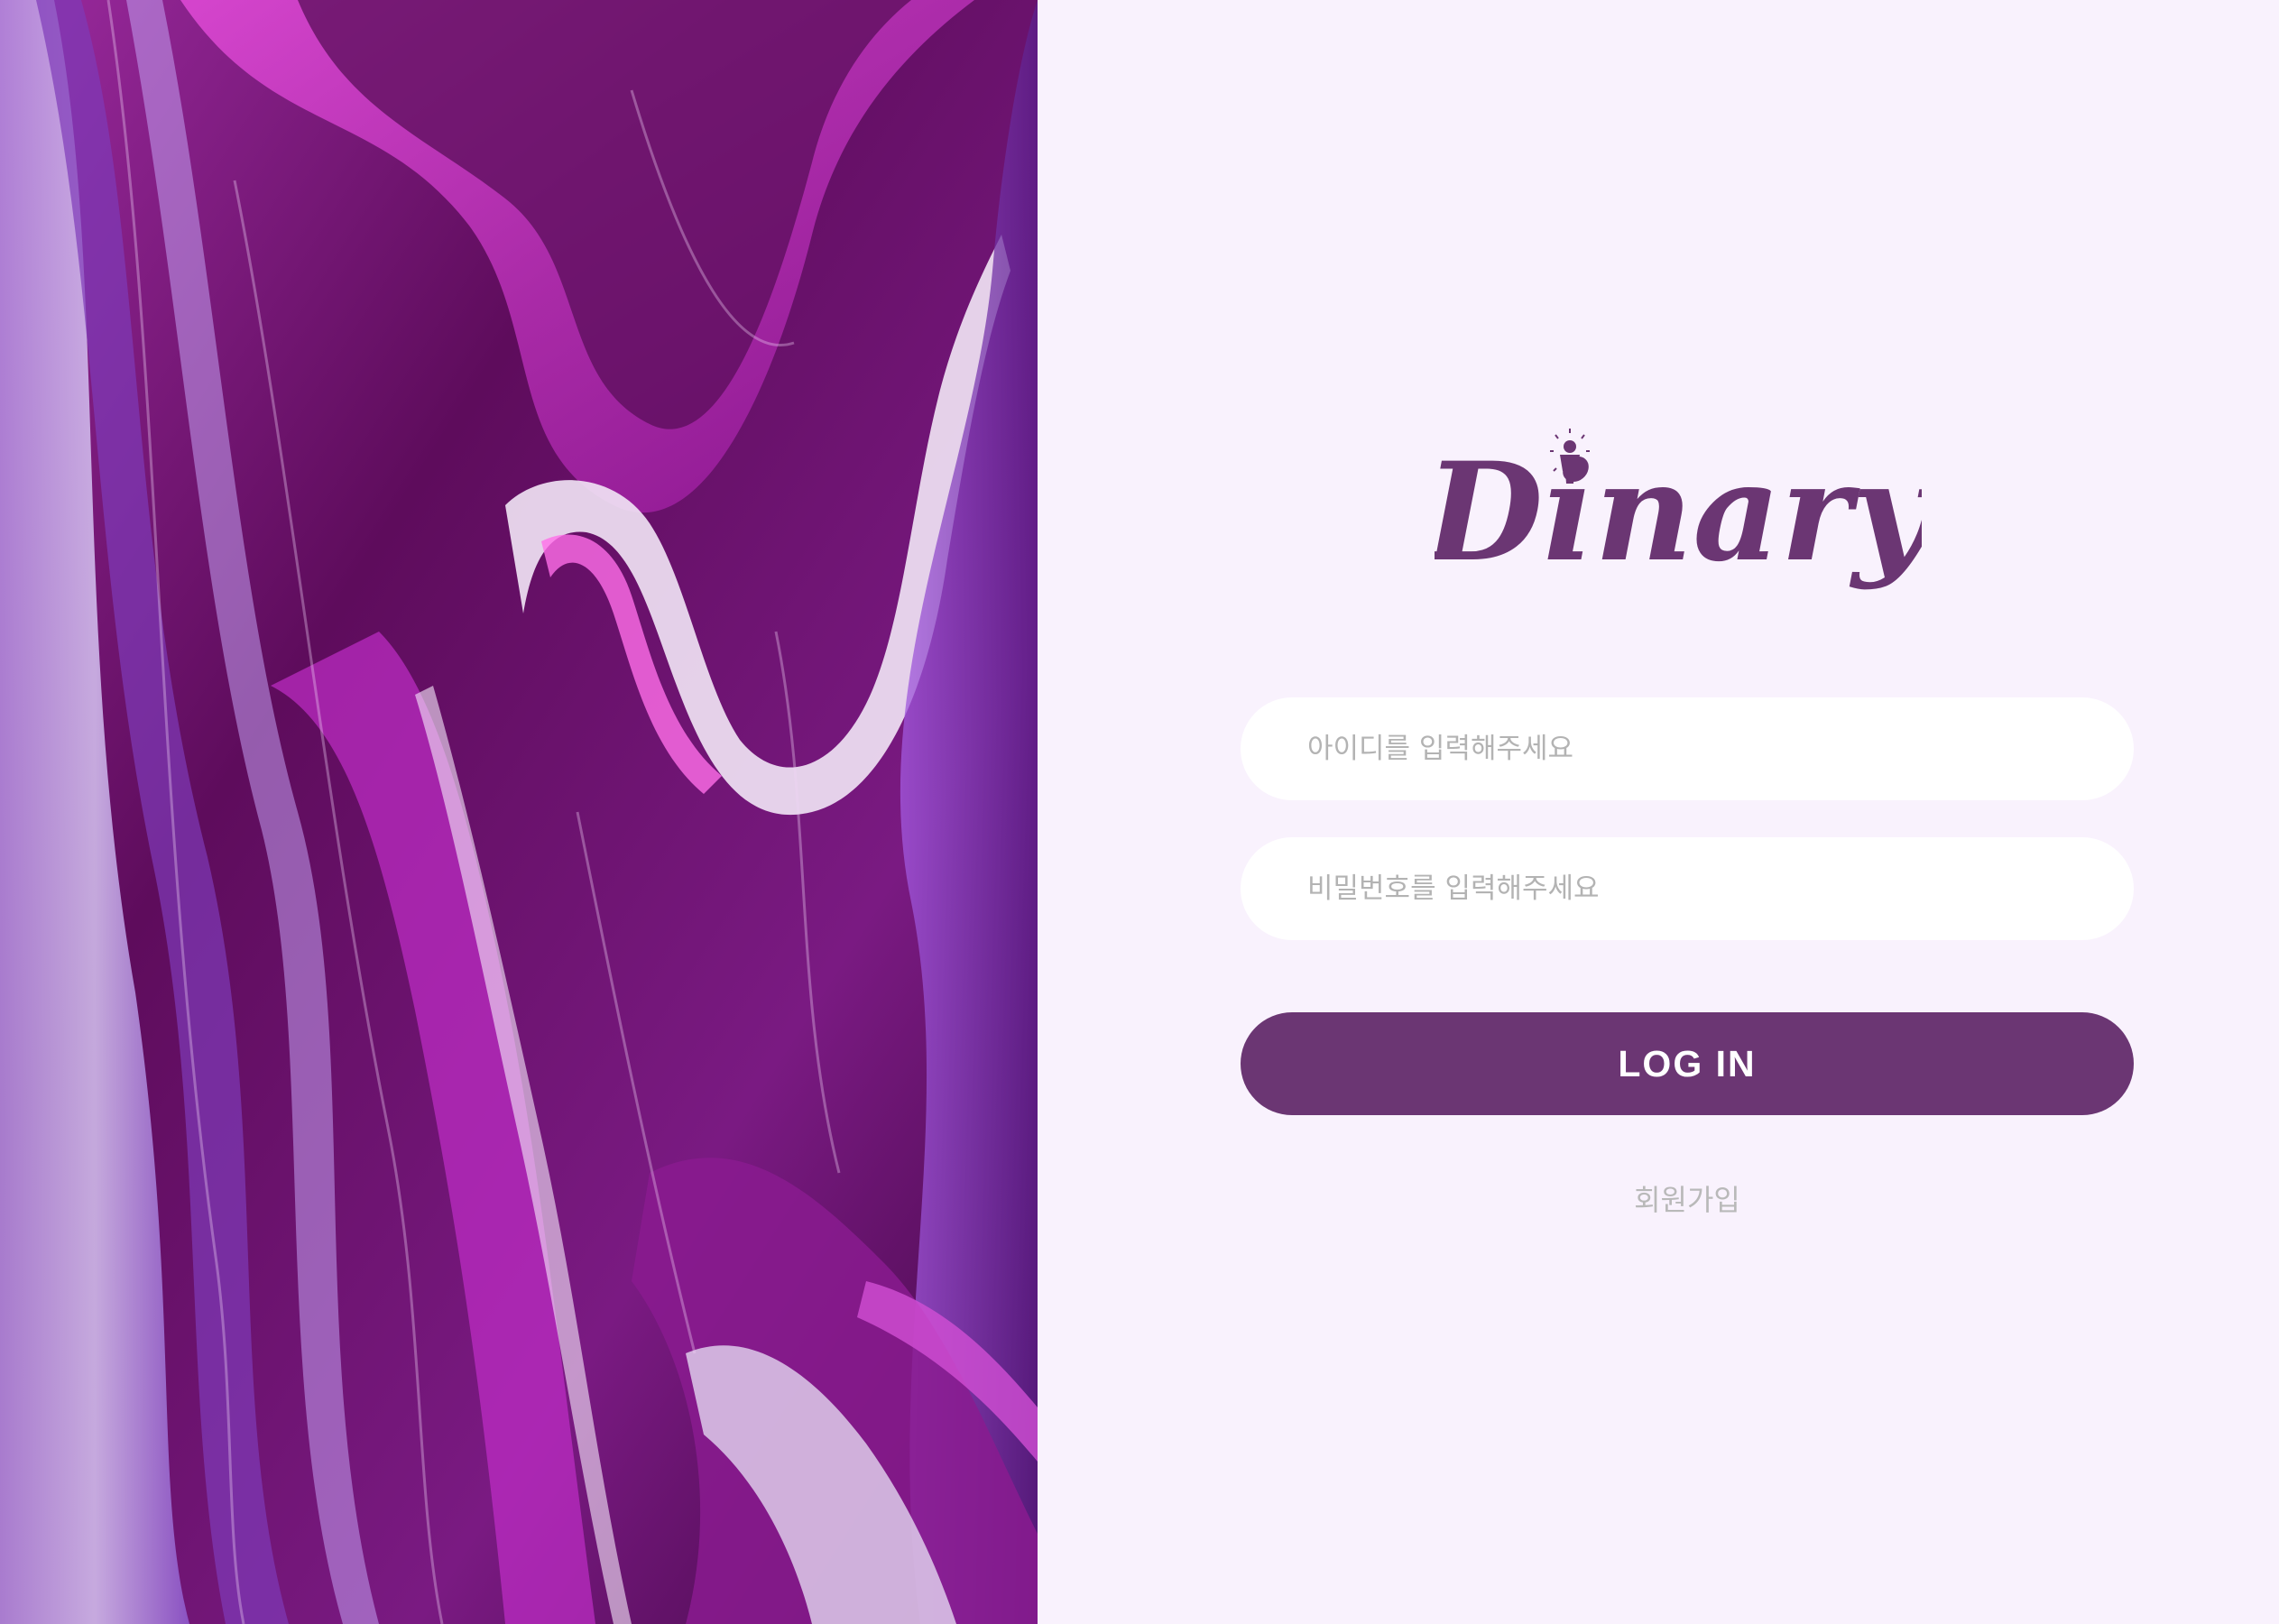 This screenshot has width=2279, height=1624. I want to click on brand-wordmark: Dinary, so click(1678, 512).